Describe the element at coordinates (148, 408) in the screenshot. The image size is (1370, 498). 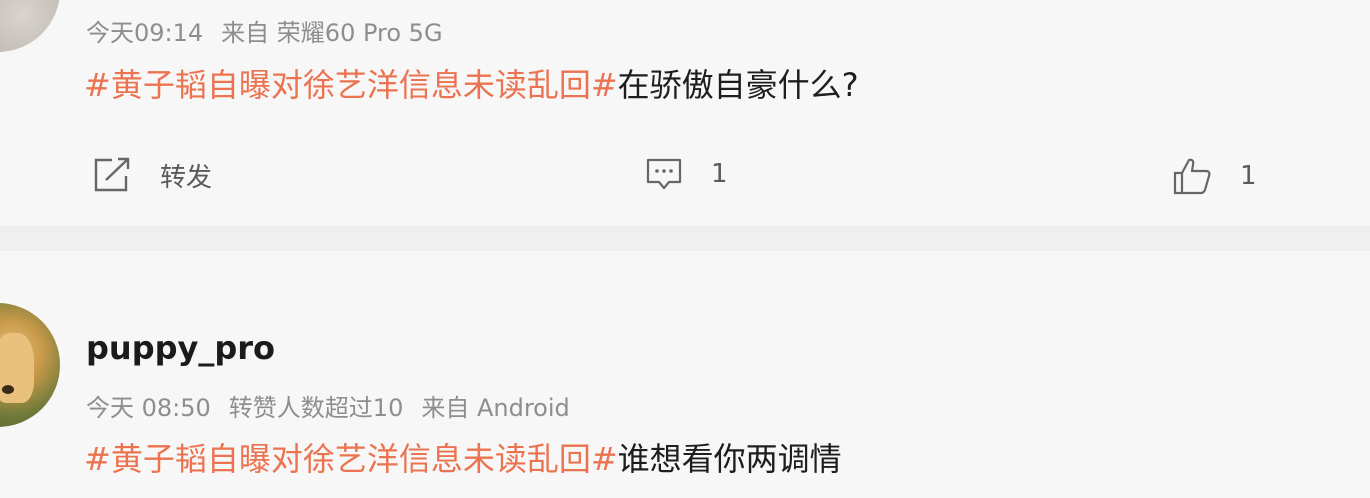
I see `comment-time: 今天 08:50` at that location.